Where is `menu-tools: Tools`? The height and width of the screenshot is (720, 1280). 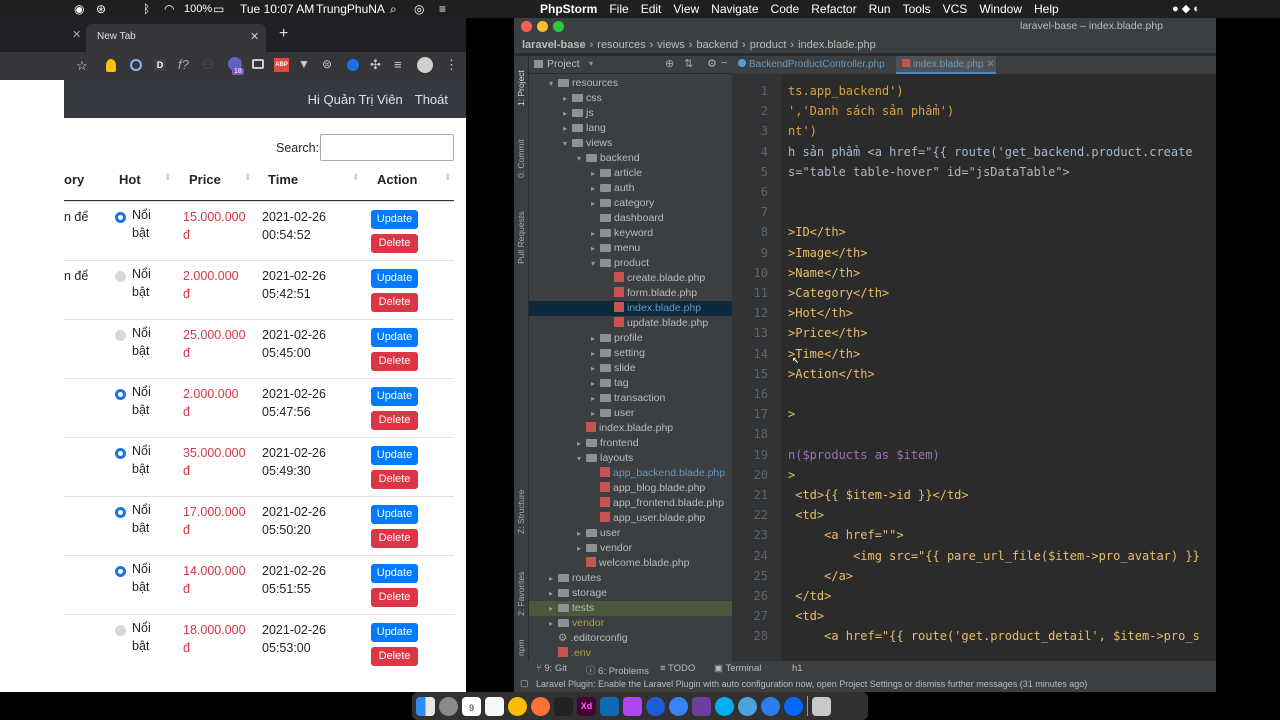
menu-tools: Tools is located at coordinates (917, 9).